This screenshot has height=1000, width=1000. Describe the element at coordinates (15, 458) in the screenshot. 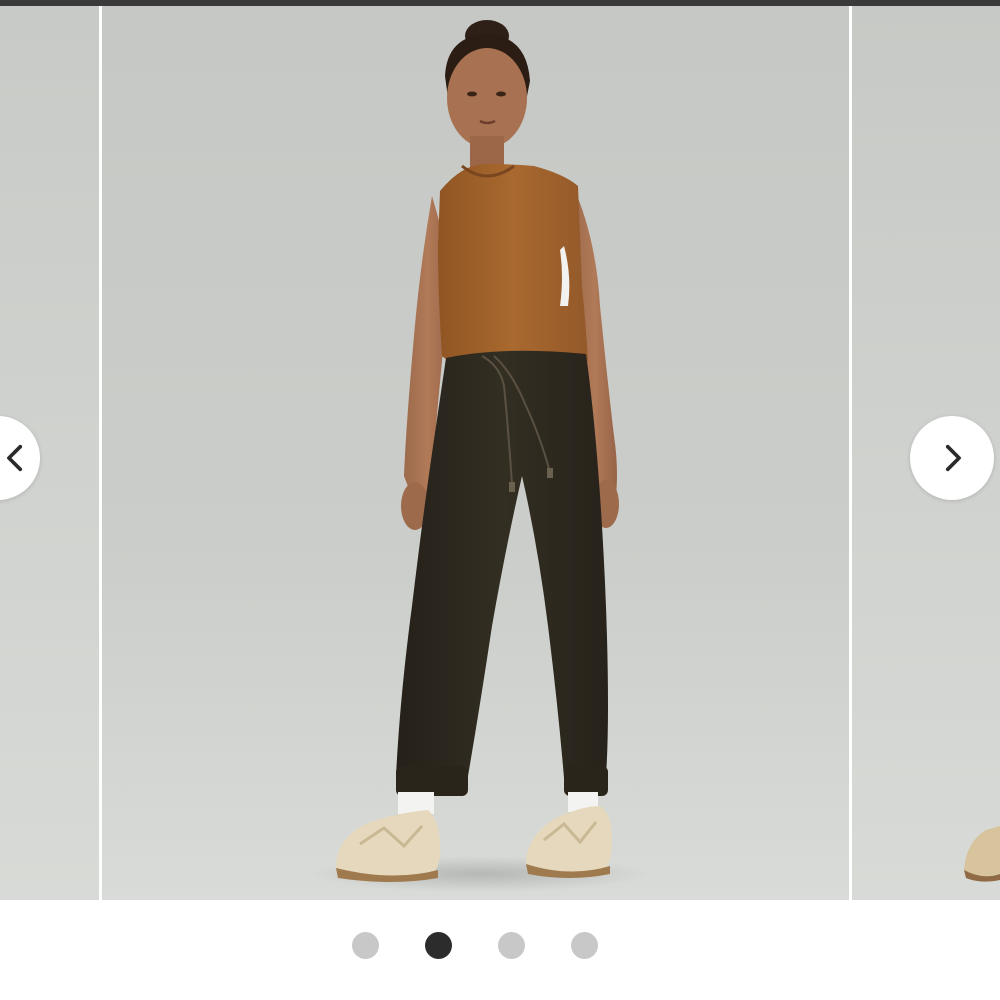

I see `chevron-left-icon` at that location.